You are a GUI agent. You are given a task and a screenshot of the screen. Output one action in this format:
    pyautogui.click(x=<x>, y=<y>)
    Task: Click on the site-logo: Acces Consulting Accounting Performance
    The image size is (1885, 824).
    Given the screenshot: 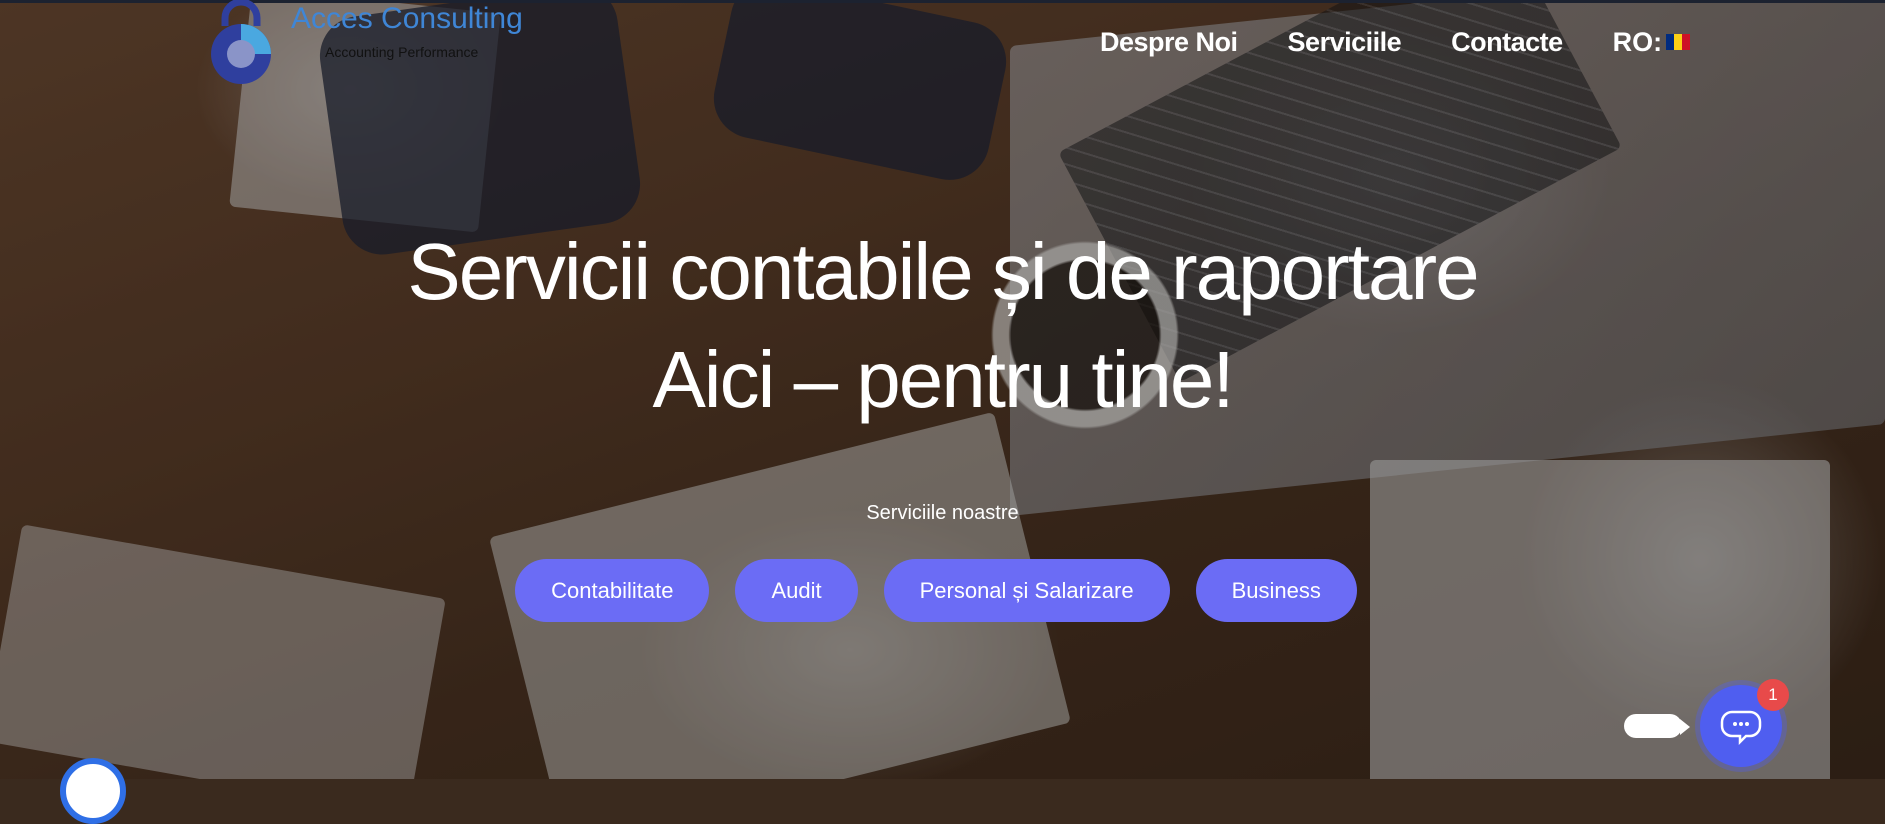 What is the action you would take?
    pyautogui.click(x=380, y=42)
    